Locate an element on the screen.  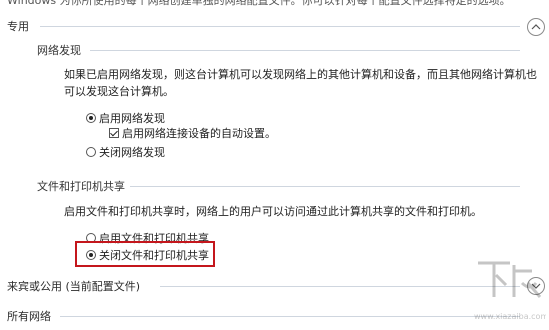
file-printer-sharing-divider is located at coordinates (325, 186).